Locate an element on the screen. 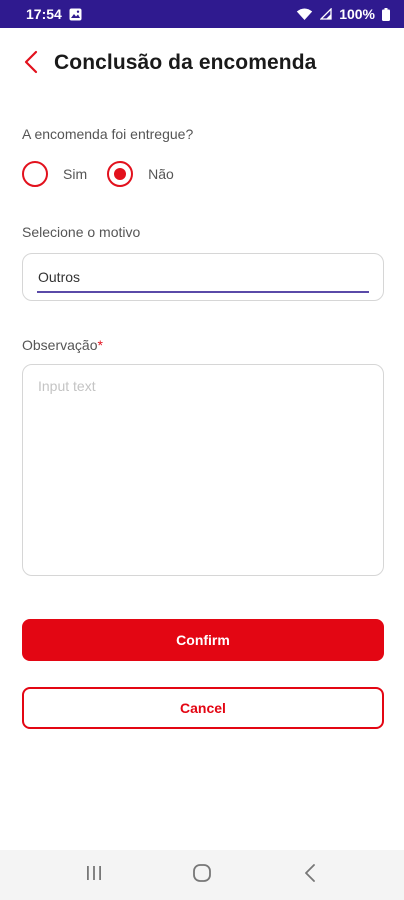  recent-apps-icon is located at coordinates (94, 875).